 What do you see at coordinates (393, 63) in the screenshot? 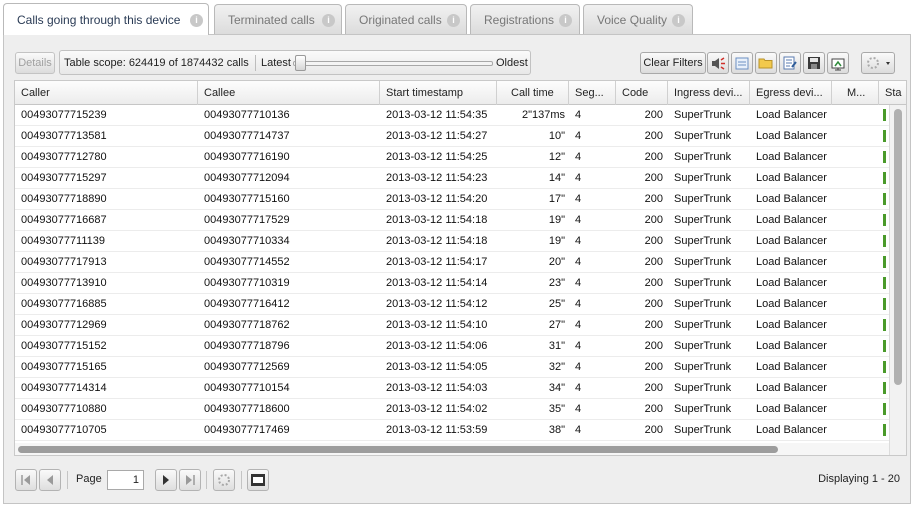
I see `scope-slider-track` at bounding box center [393, 63].